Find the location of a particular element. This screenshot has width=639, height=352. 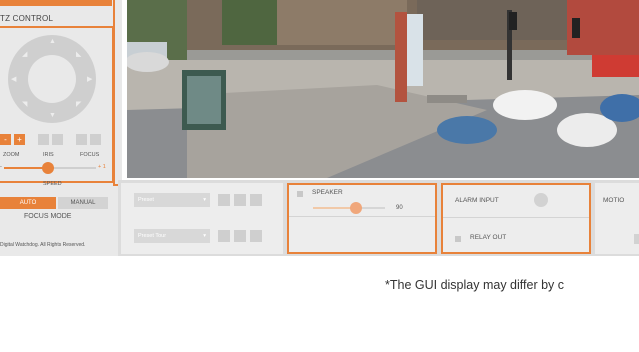

speaker-volume-thumb is located at coordinates (356, 208).